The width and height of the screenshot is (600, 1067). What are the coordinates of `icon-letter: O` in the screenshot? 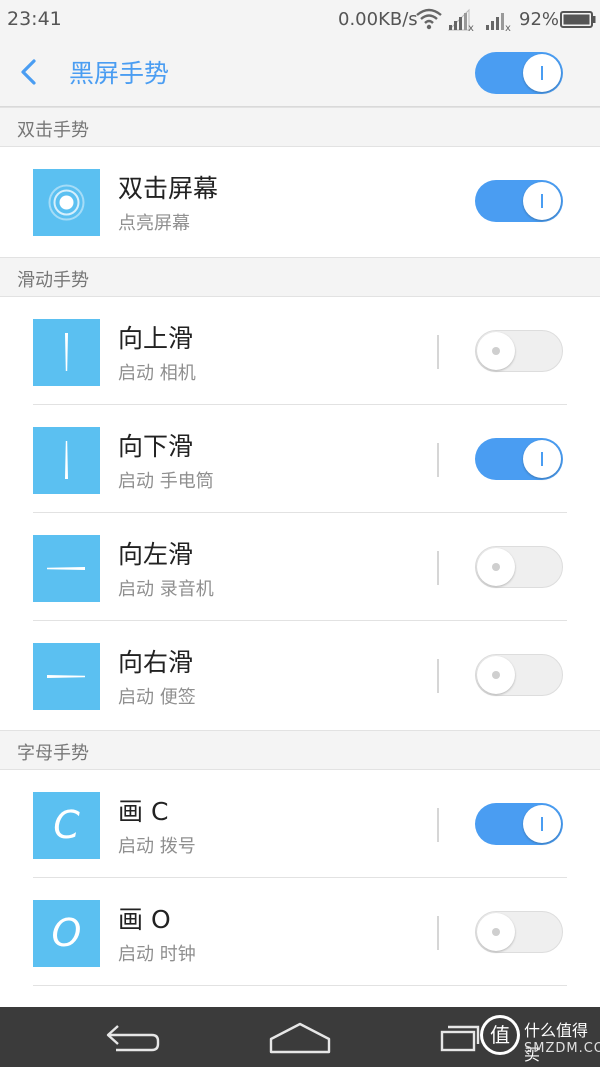 It's located at (66, 933).